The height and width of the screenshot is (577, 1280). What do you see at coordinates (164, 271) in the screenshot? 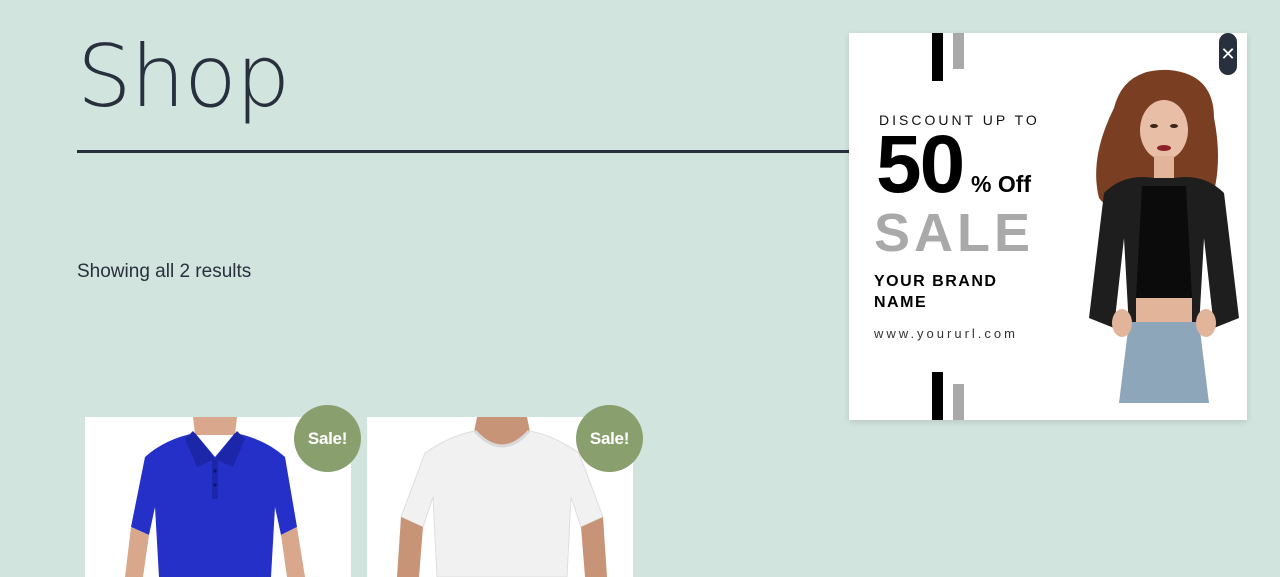
I see `result-count: Showing all 2 results` at bounding box center [164, 271].